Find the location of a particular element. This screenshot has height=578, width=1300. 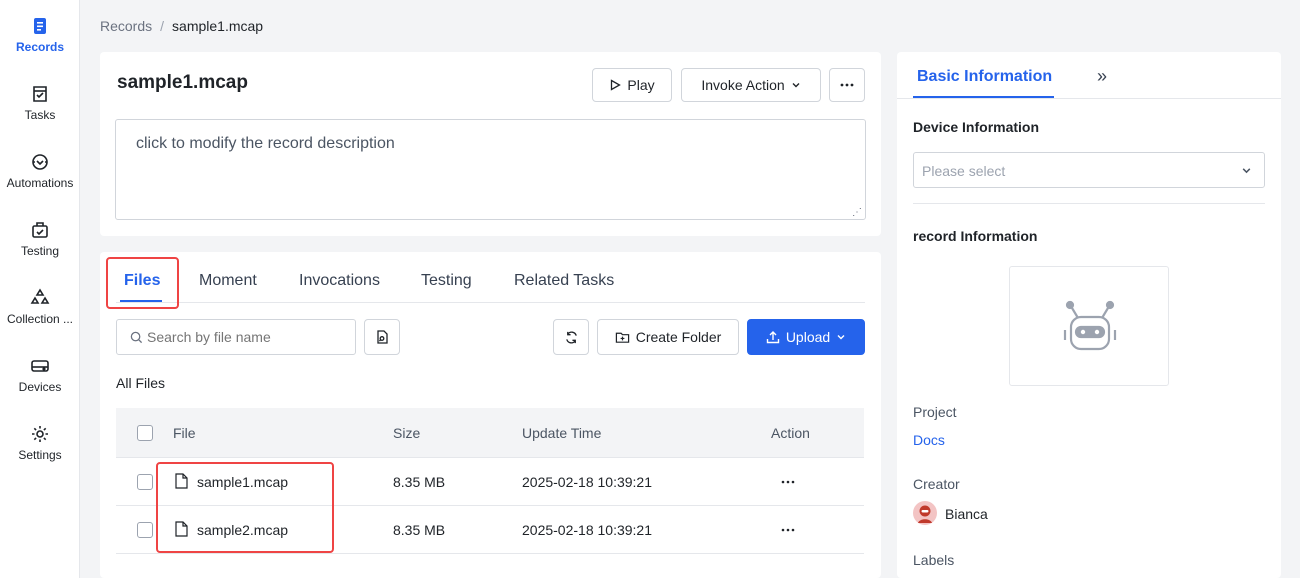

tab-invocations: Invocations is located at coordinates (339, 281).